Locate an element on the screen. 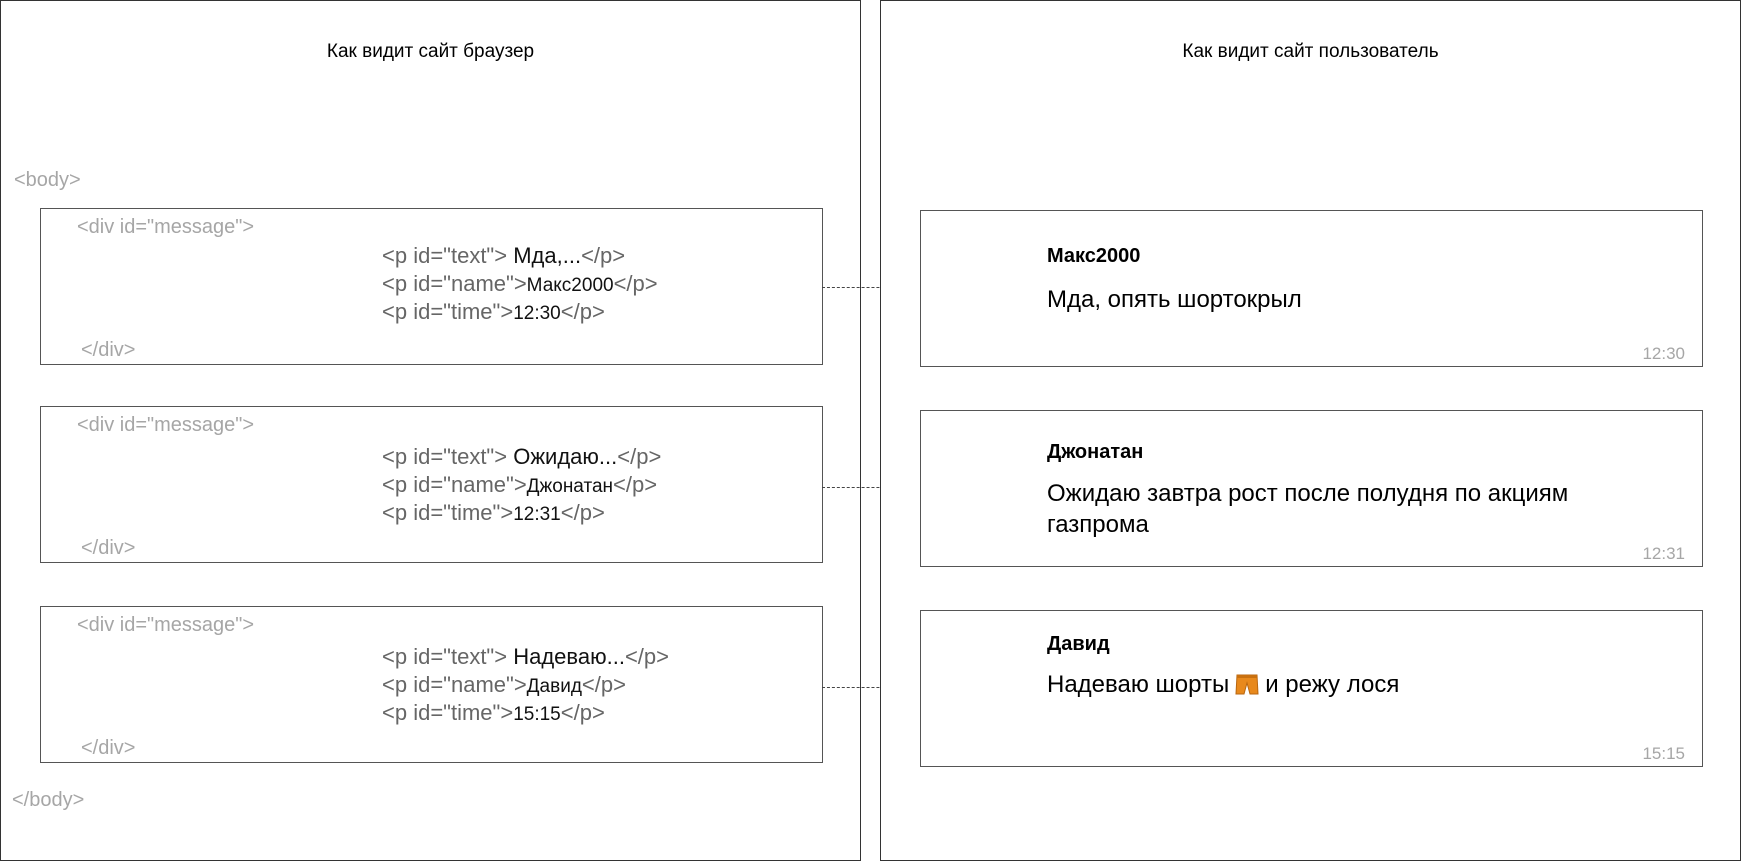  p-text-line: <p id="text"> Мда,...</p> is located at coordinates (504, 255).